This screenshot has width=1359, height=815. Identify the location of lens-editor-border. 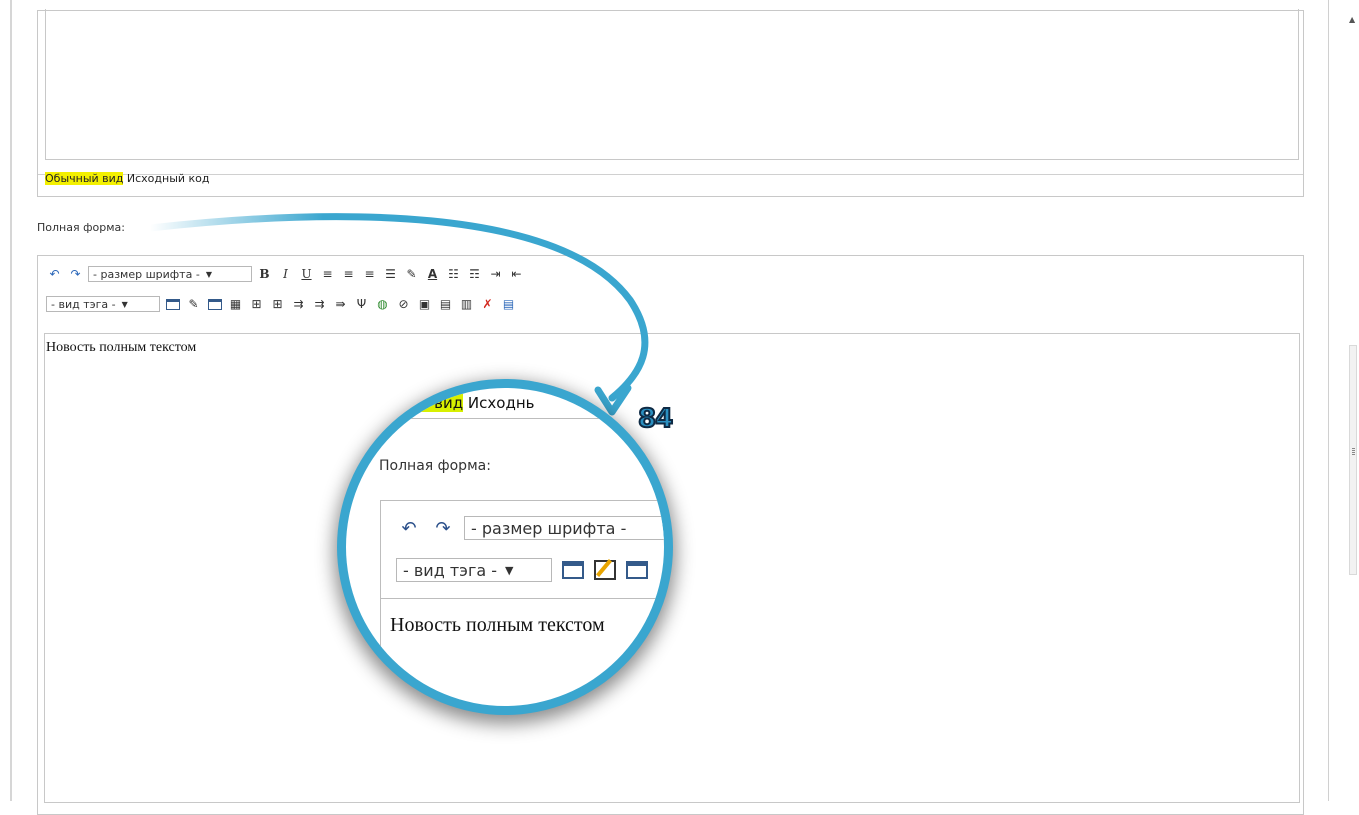
(380, 652).